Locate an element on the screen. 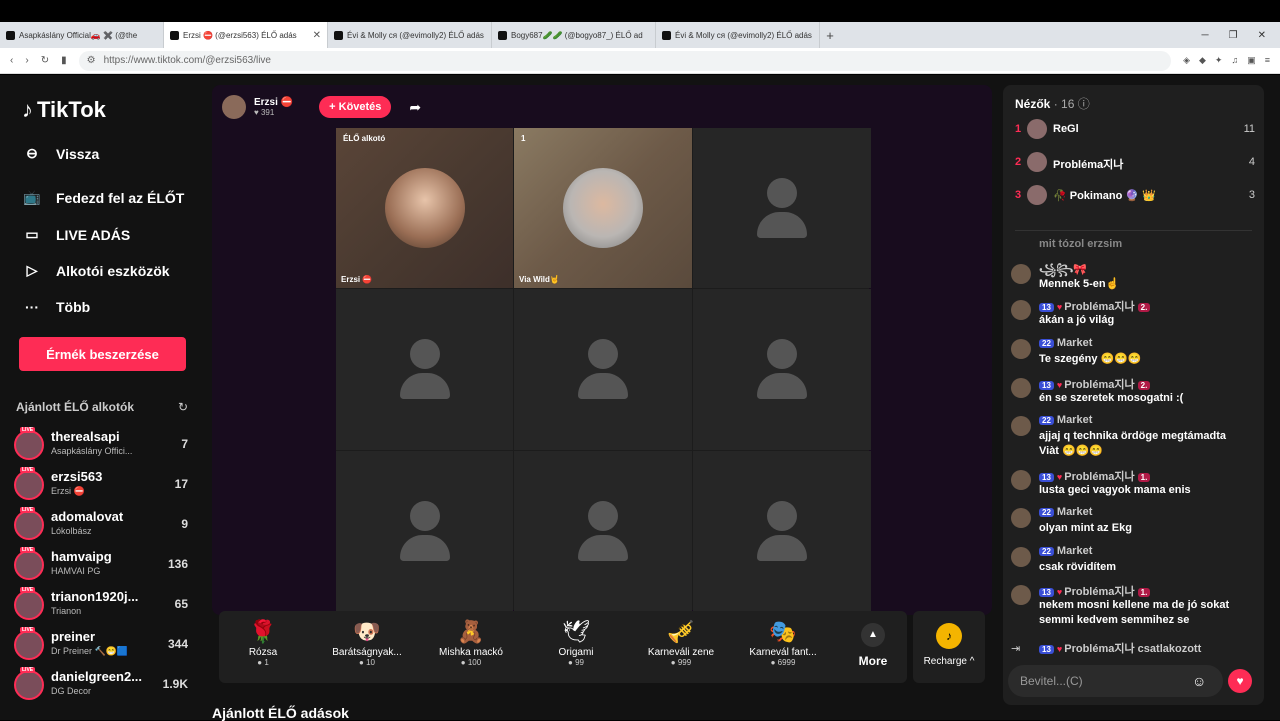  share-icon: ➦ is located at coordinates (415, 107).